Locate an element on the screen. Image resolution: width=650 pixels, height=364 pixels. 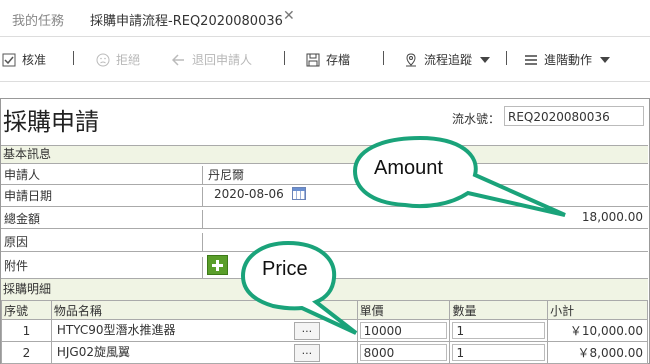
track-label: 流程追蹤 is located at coordinates (448, 60).